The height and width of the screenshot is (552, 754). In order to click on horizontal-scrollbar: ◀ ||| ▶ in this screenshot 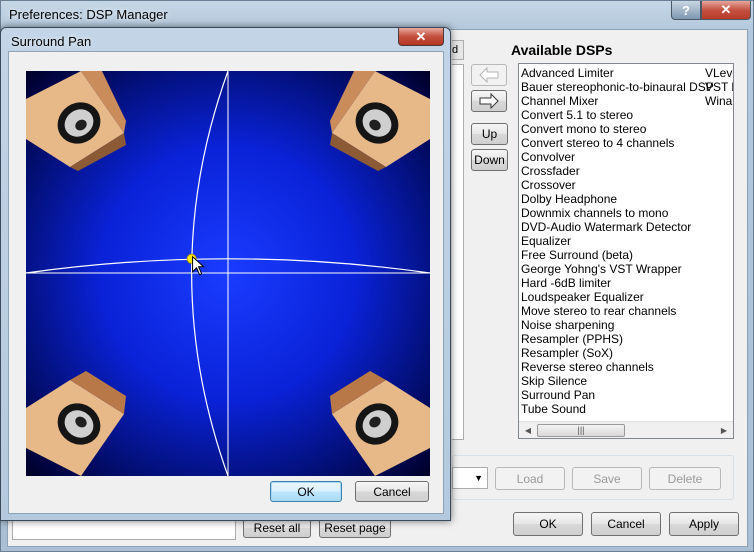, I will do `click(626, 429)`.